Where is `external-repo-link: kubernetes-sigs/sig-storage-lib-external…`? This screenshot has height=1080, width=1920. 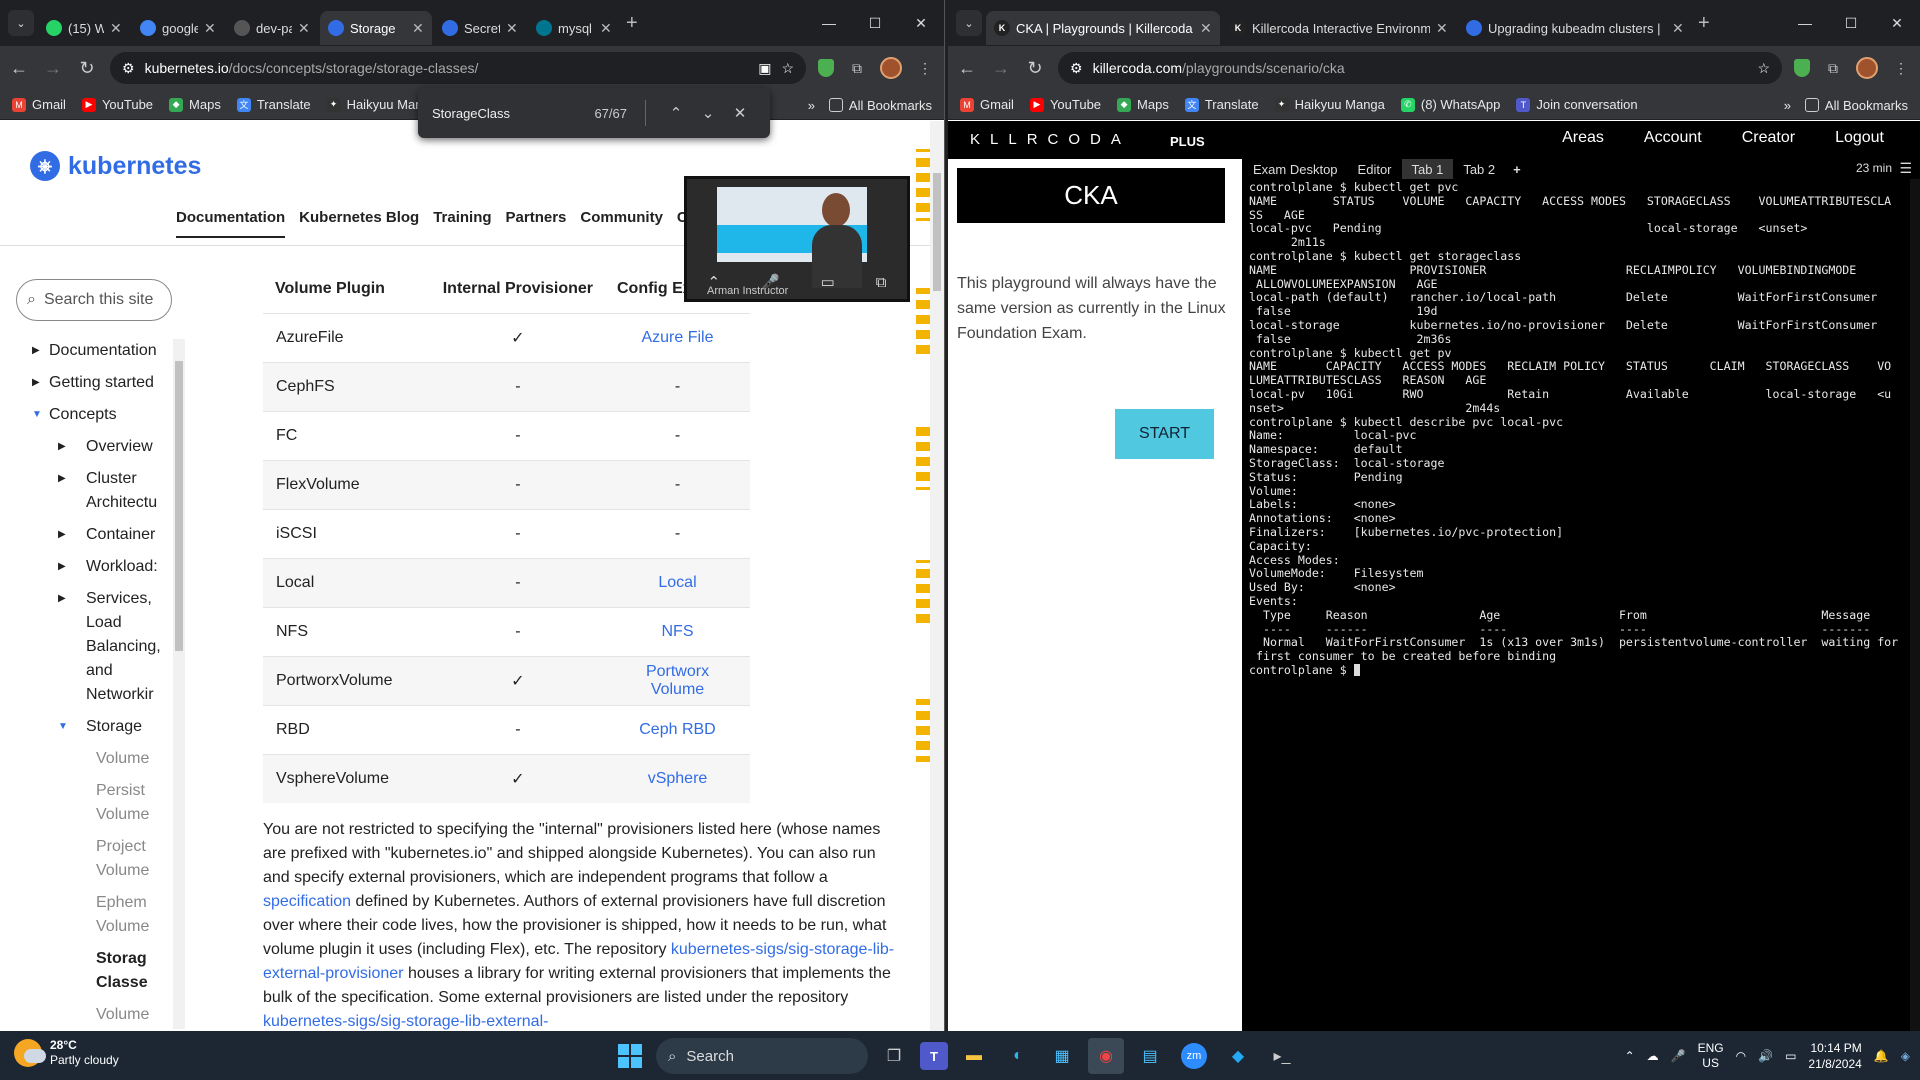
external-repo-link: kubernetes-sigs/sig-storage-lib-external… is located at coordinates (405, 1021).